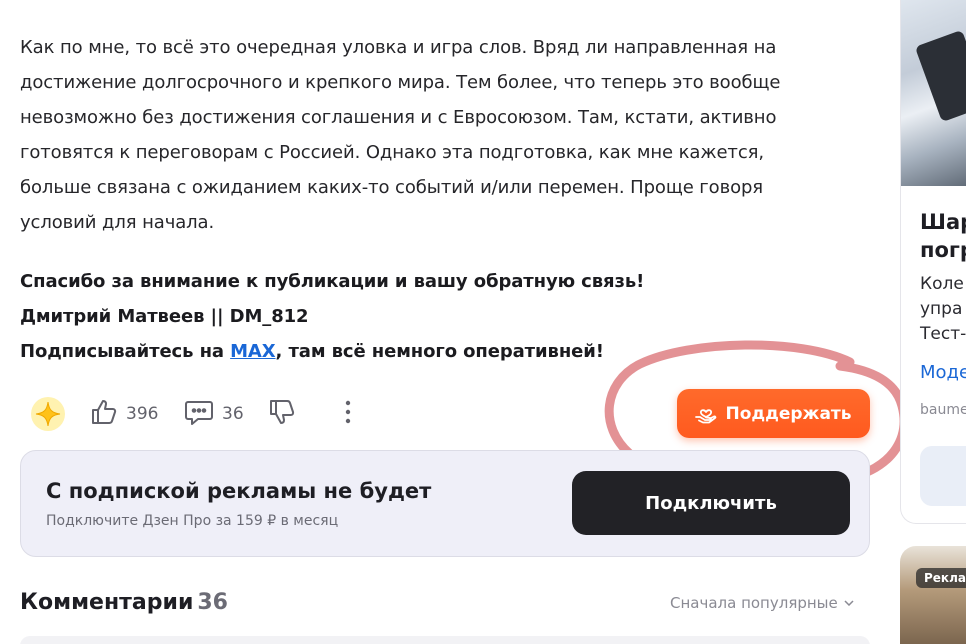  What do you see at coordinates (164, 316) in the screenshot?
I see `author-name: Дмитрий Матвеев || DM_812` at bounding box center [164, 316].